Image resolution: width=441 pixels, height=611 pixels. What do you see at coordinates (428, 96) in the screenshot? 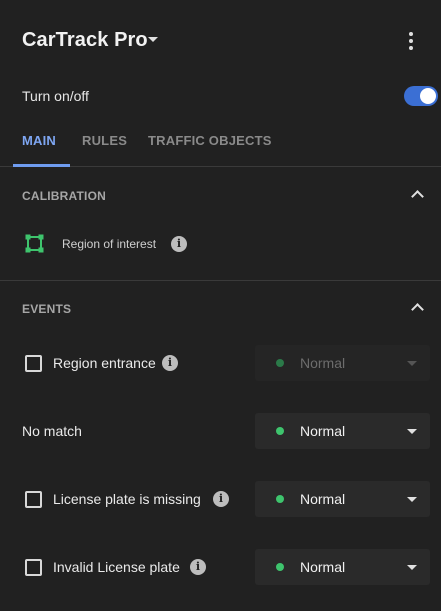
I see `toggle-knob` at bounding box center [428, 96].